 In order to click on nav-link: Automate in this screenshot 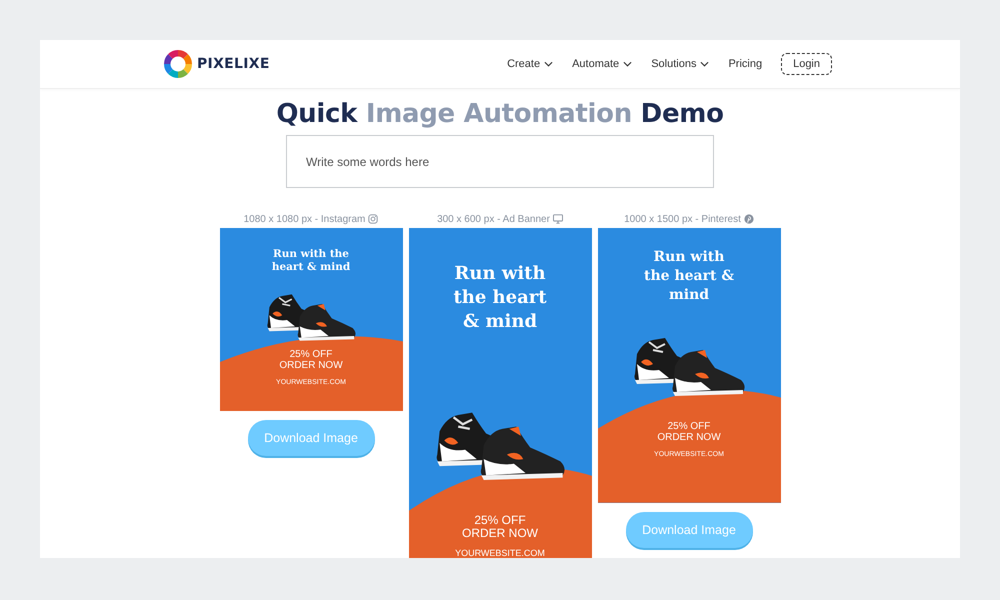, I will do `click(602, 64)`.